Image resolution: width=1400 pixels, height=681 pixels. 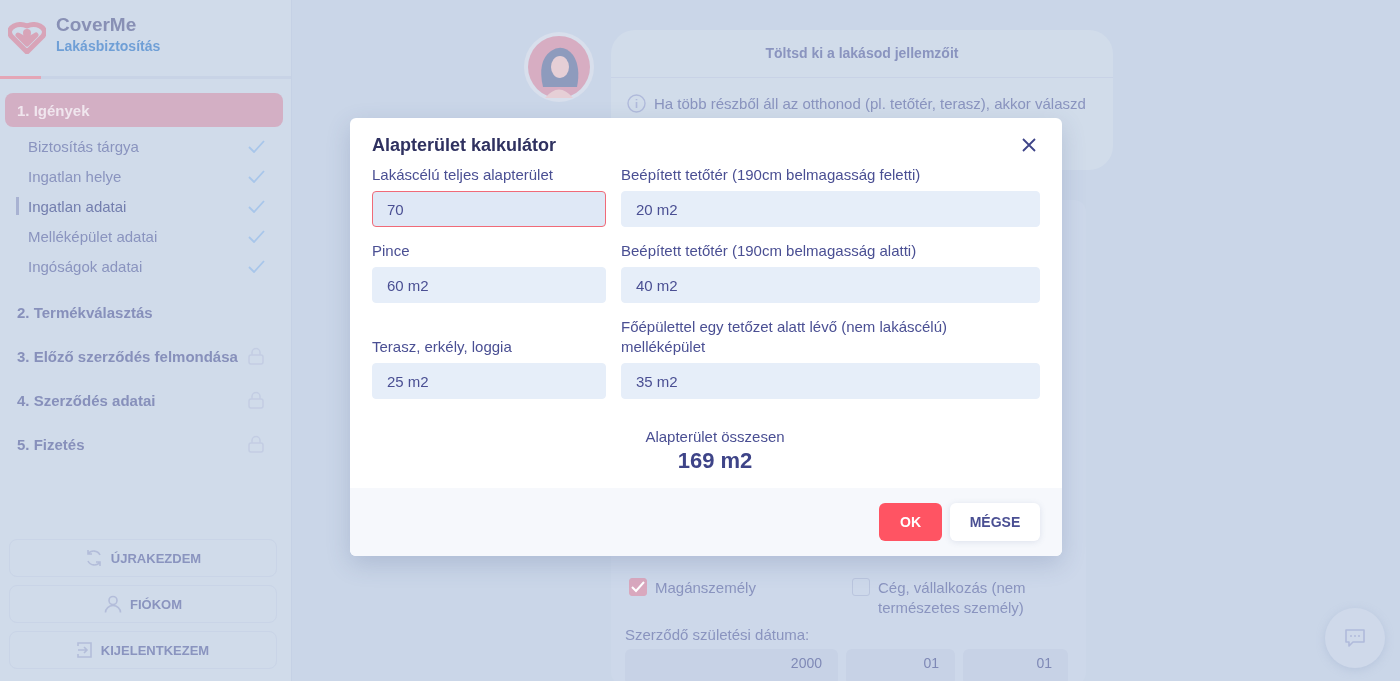 I want to click on field-label: Pince, so click(x=391, y=251).